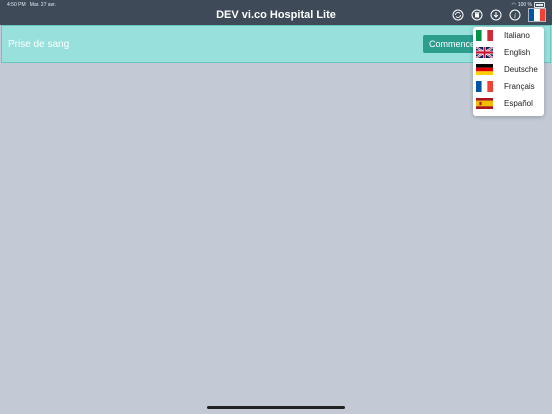 The height and width of the screenshot is (414, 552). Describe the element at coordinates (517, 35) in the screenshot. I see `language-label: Italiano` at that location.